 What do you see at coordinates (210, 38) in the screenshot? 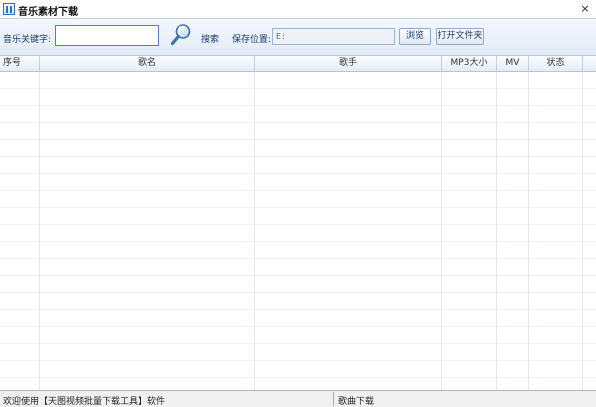
I see `search-button: 搜索` at bounding box center [210, 38].